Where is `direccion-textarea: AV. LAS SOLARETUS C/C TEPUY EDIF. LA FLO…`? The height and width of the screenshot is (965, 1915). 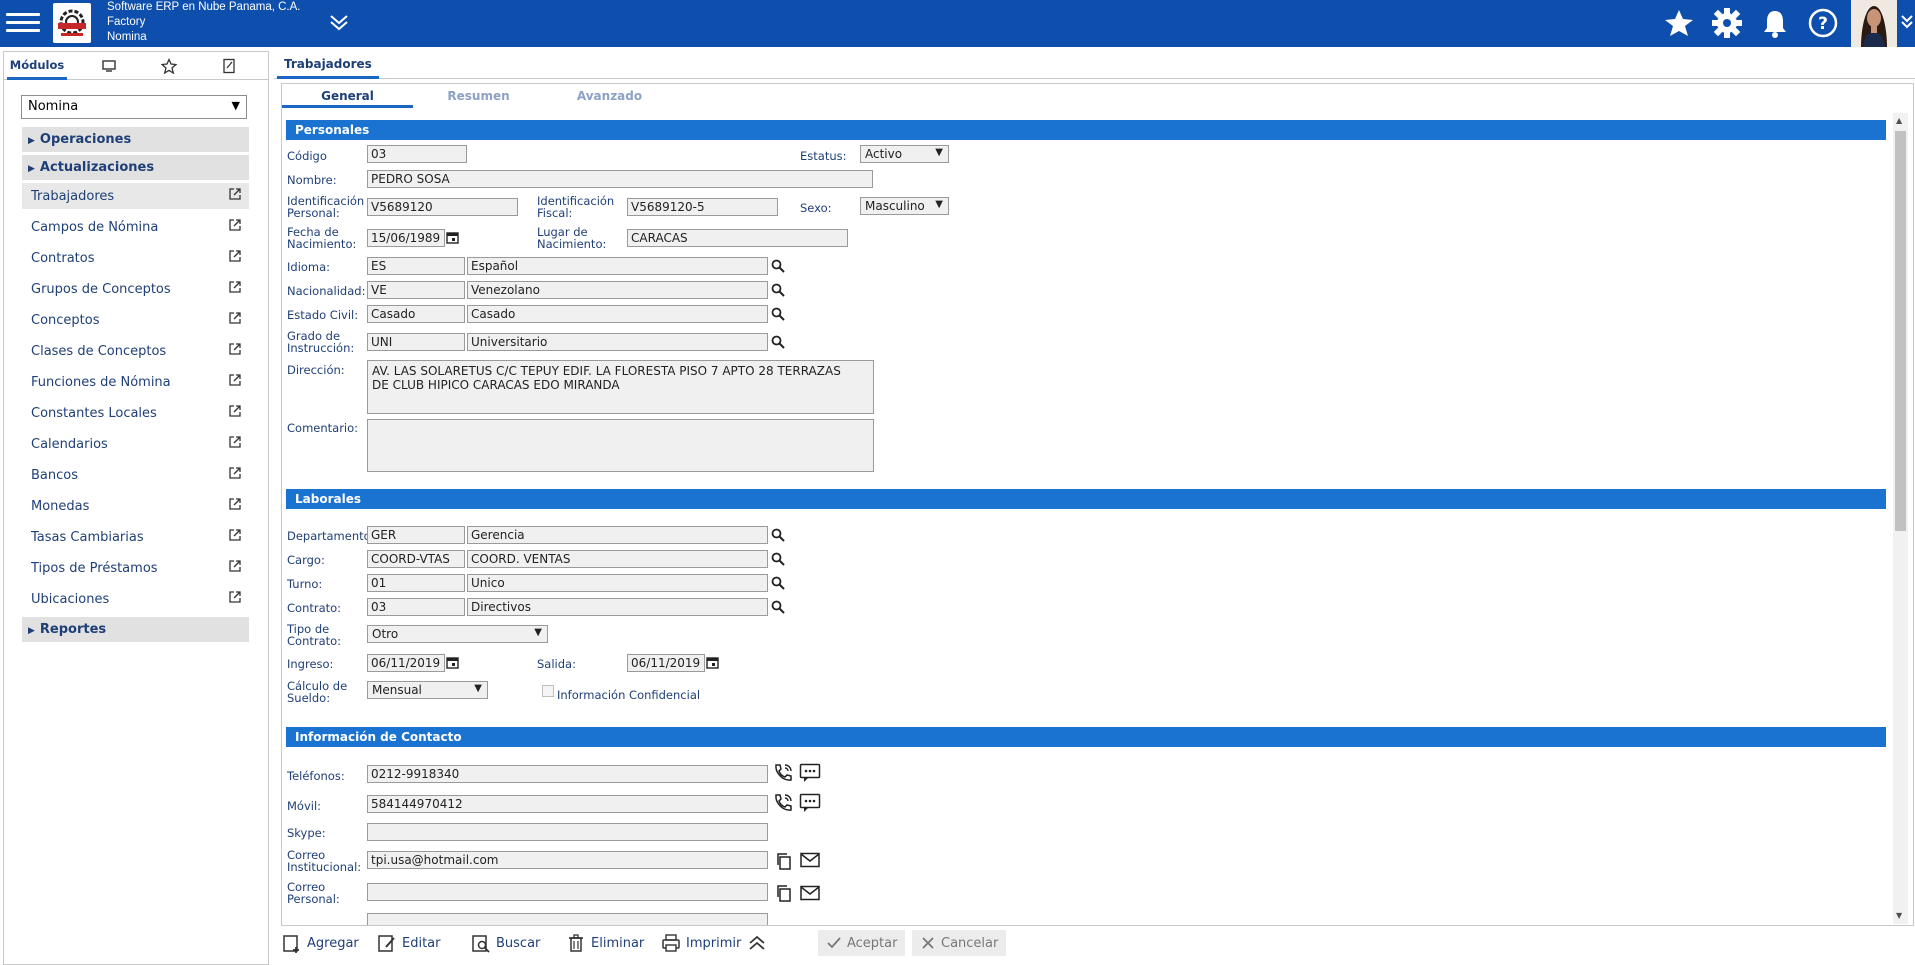
direccion-textarea: AV. LAS SOLARETUS C/C TEPUY EDIF. LA FLO… is located at coordinates (620, 387).